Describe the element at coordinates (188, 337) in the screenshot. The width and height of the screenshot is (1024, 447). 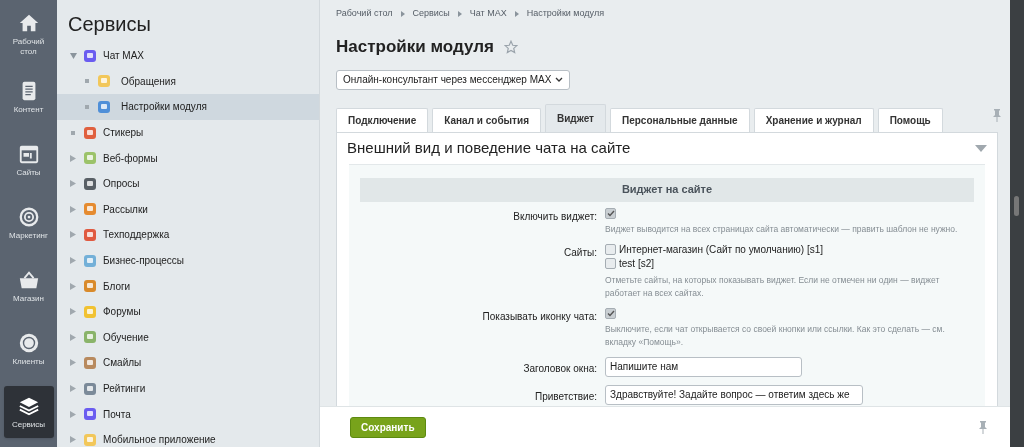
I see `sidebar-item: Обучение` at that location.